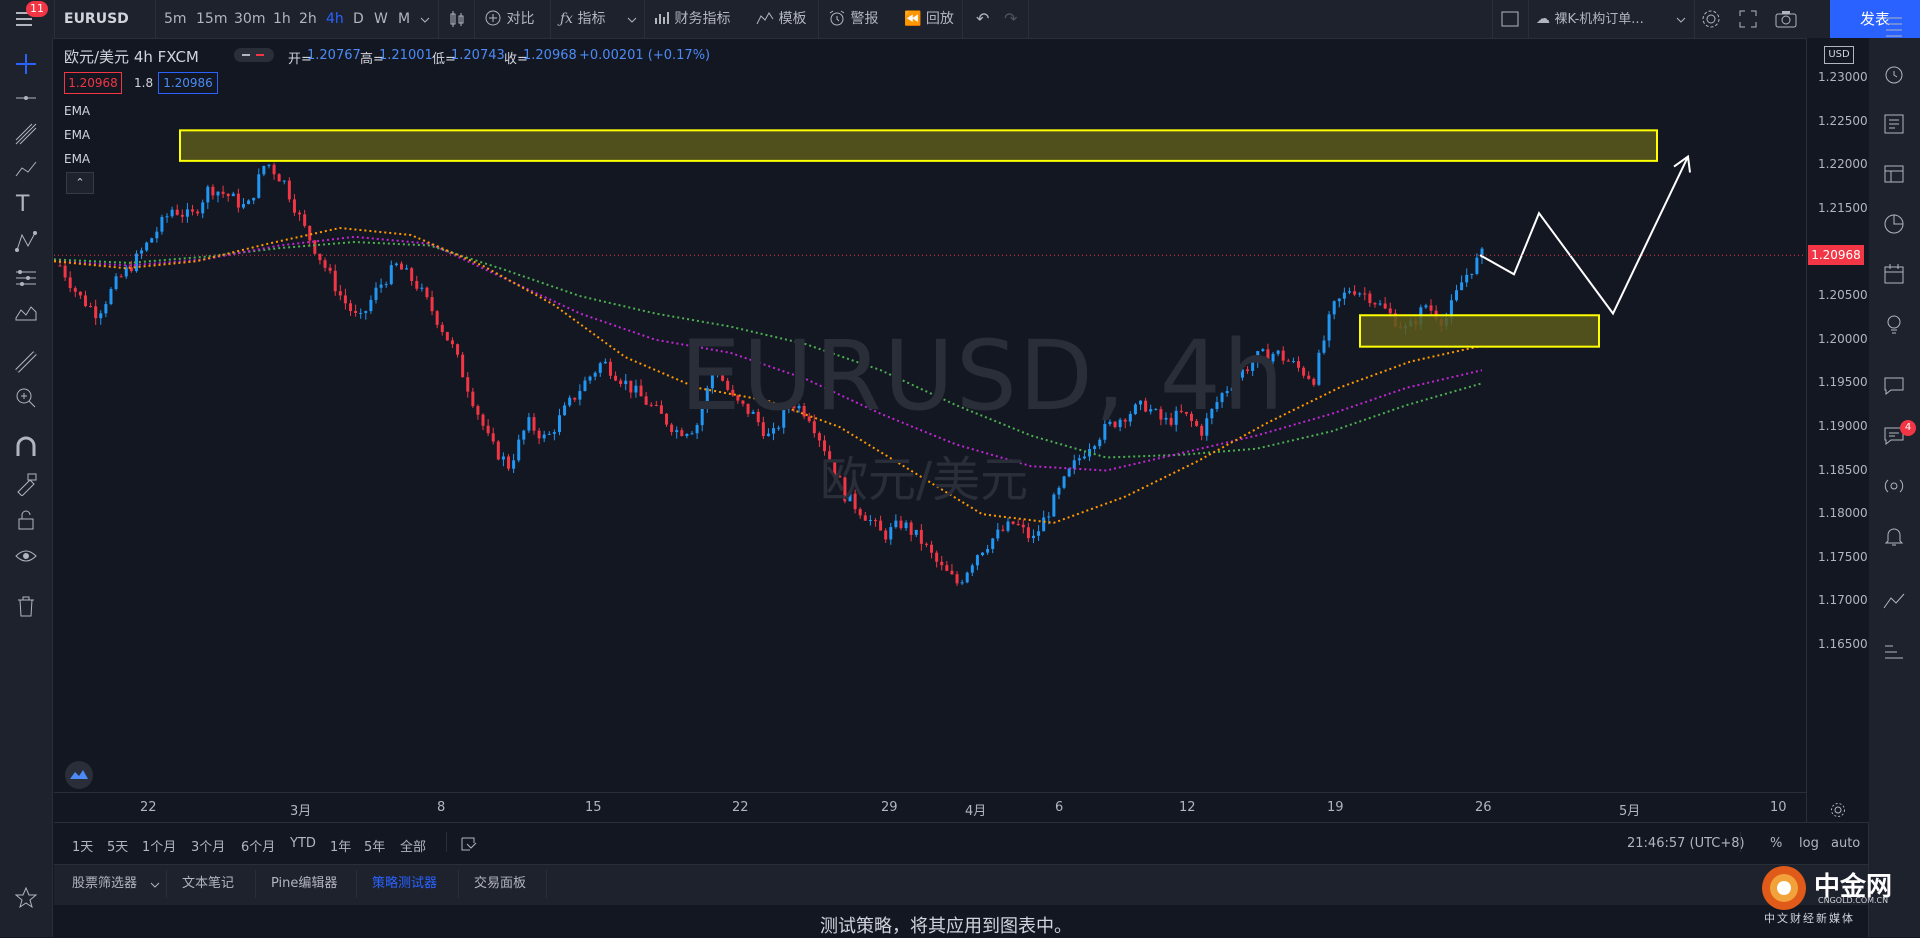  Describe the element at coordinates (26, 242) in the screenshot. I see `pattern-icon` at that location.